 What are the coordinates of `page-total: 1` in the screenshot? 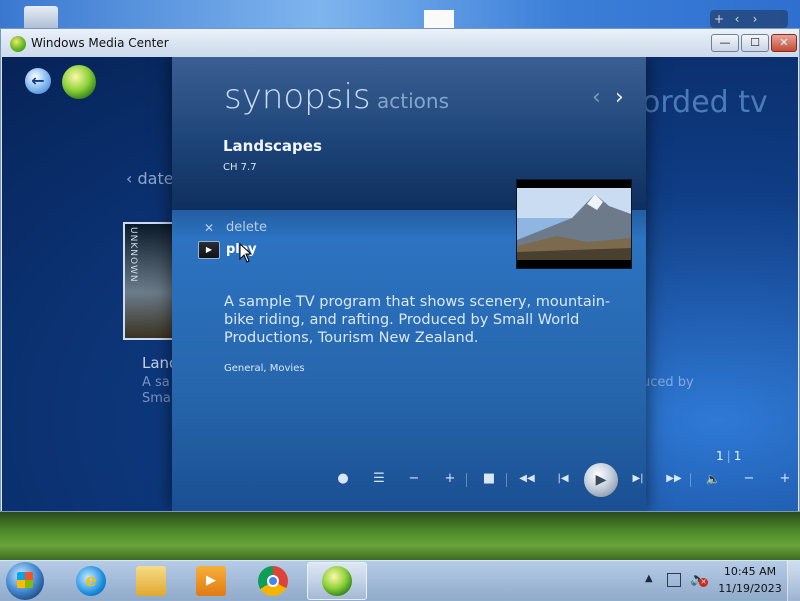 It's located at (737, 456).